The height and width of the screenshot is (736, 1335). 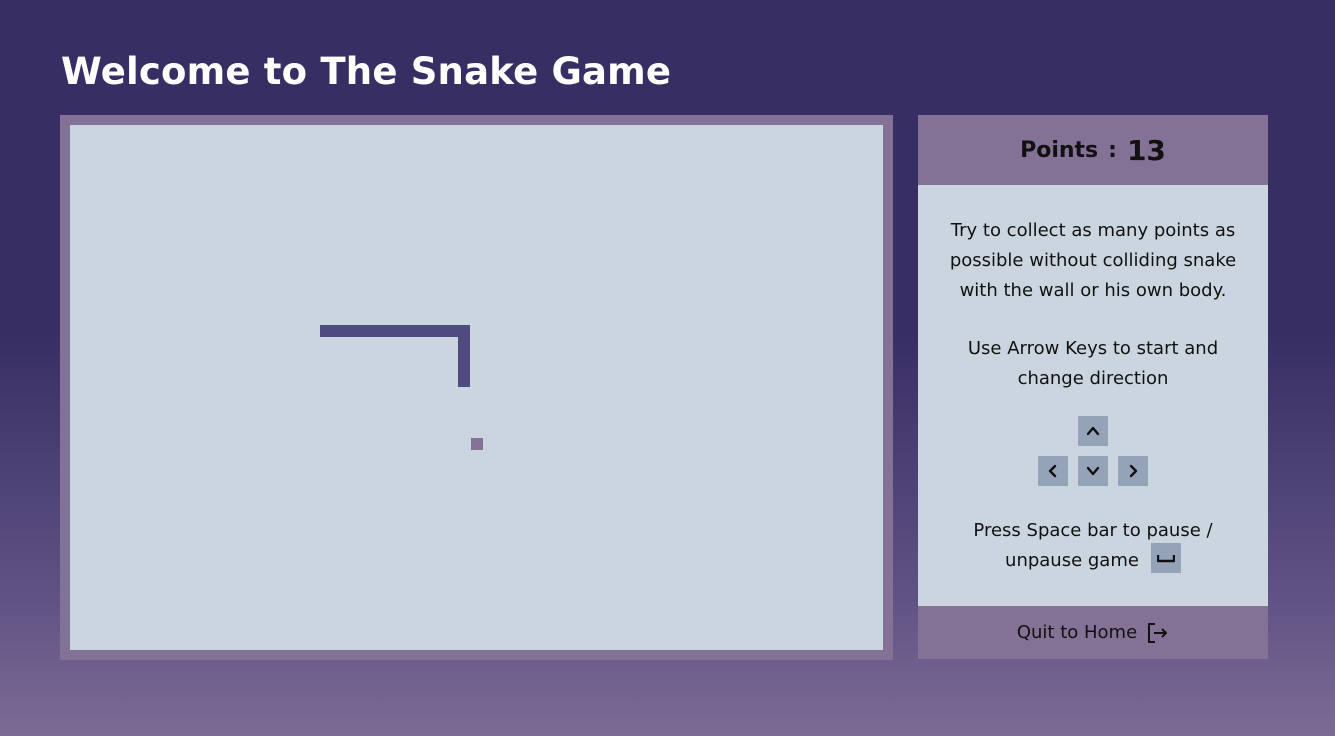 I want to click on space-bar-icon, so click(x=1165, y=559).